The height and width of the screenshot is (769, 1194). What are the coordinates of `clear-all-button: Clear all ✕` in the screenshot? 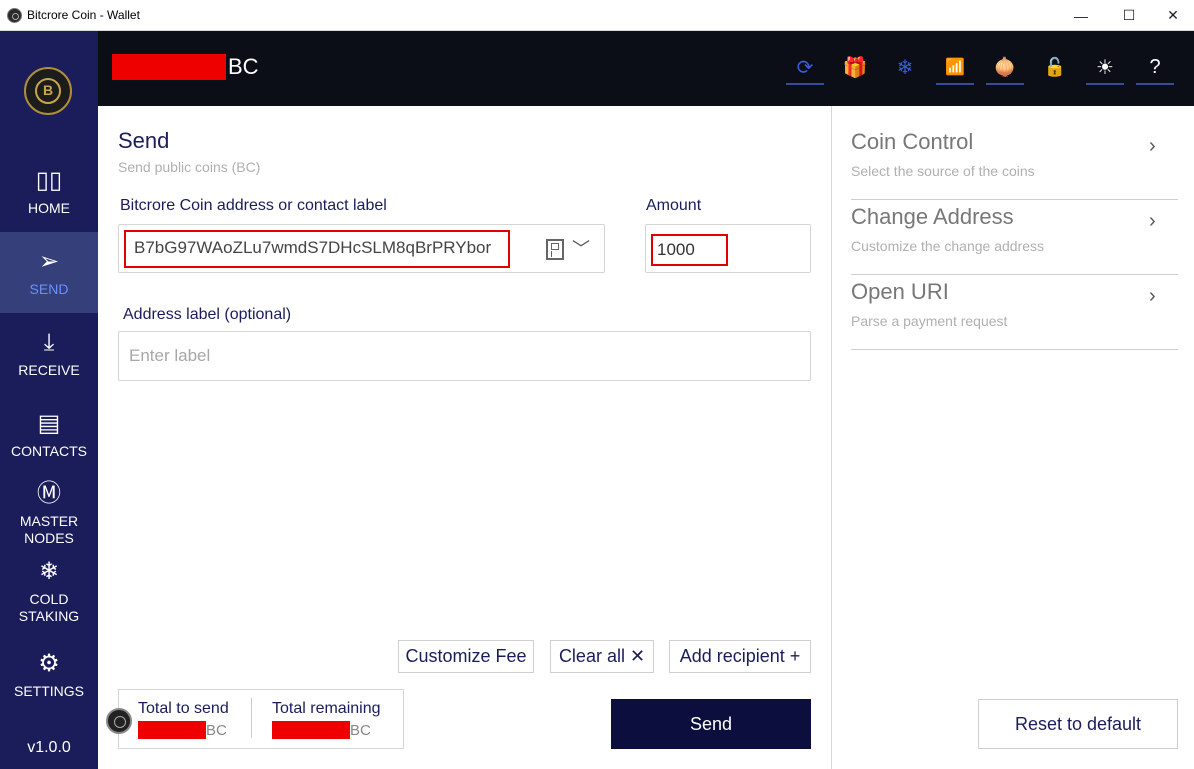 It's located at (602, 656).